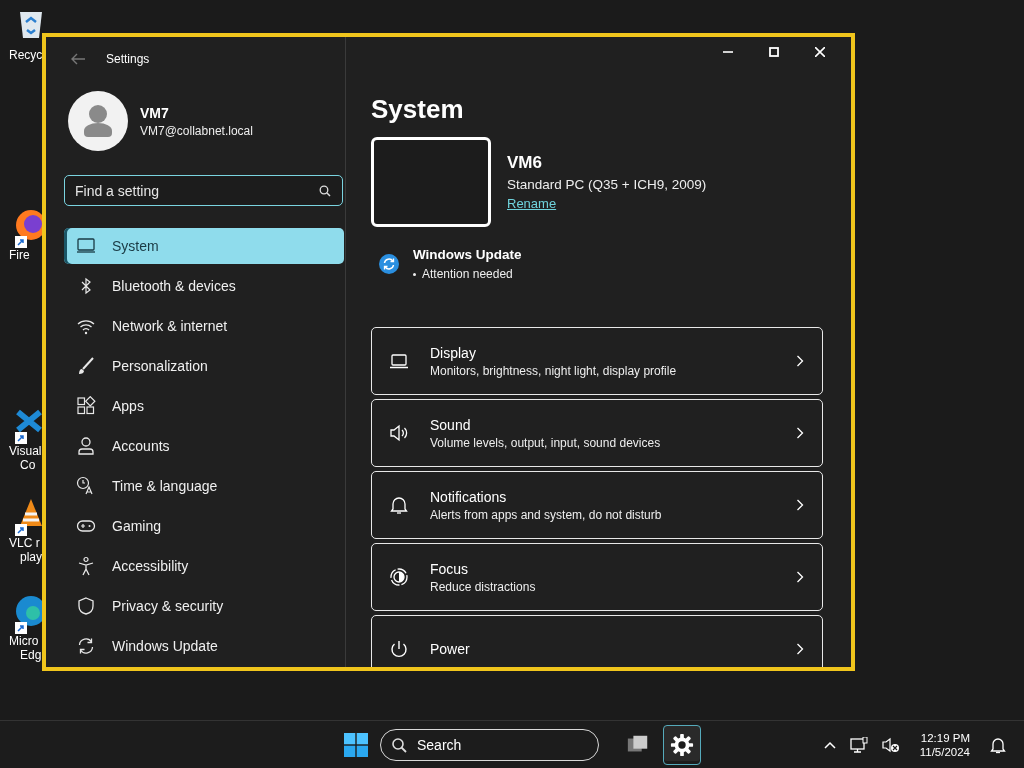  I want to click on update-icon, so click(389, 264).